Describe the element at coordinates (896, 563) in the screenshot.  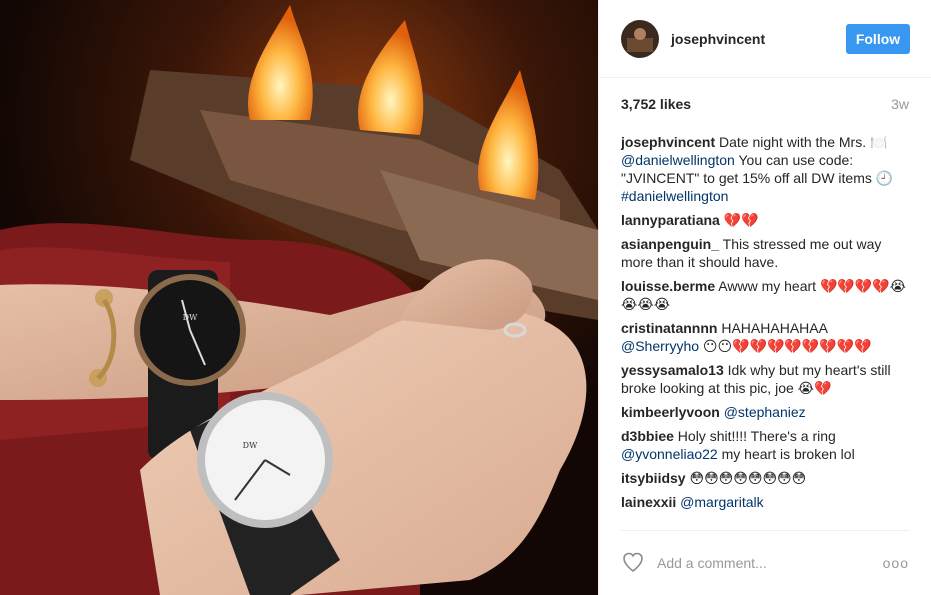
I see `more-options-icon: ooo` at that location.